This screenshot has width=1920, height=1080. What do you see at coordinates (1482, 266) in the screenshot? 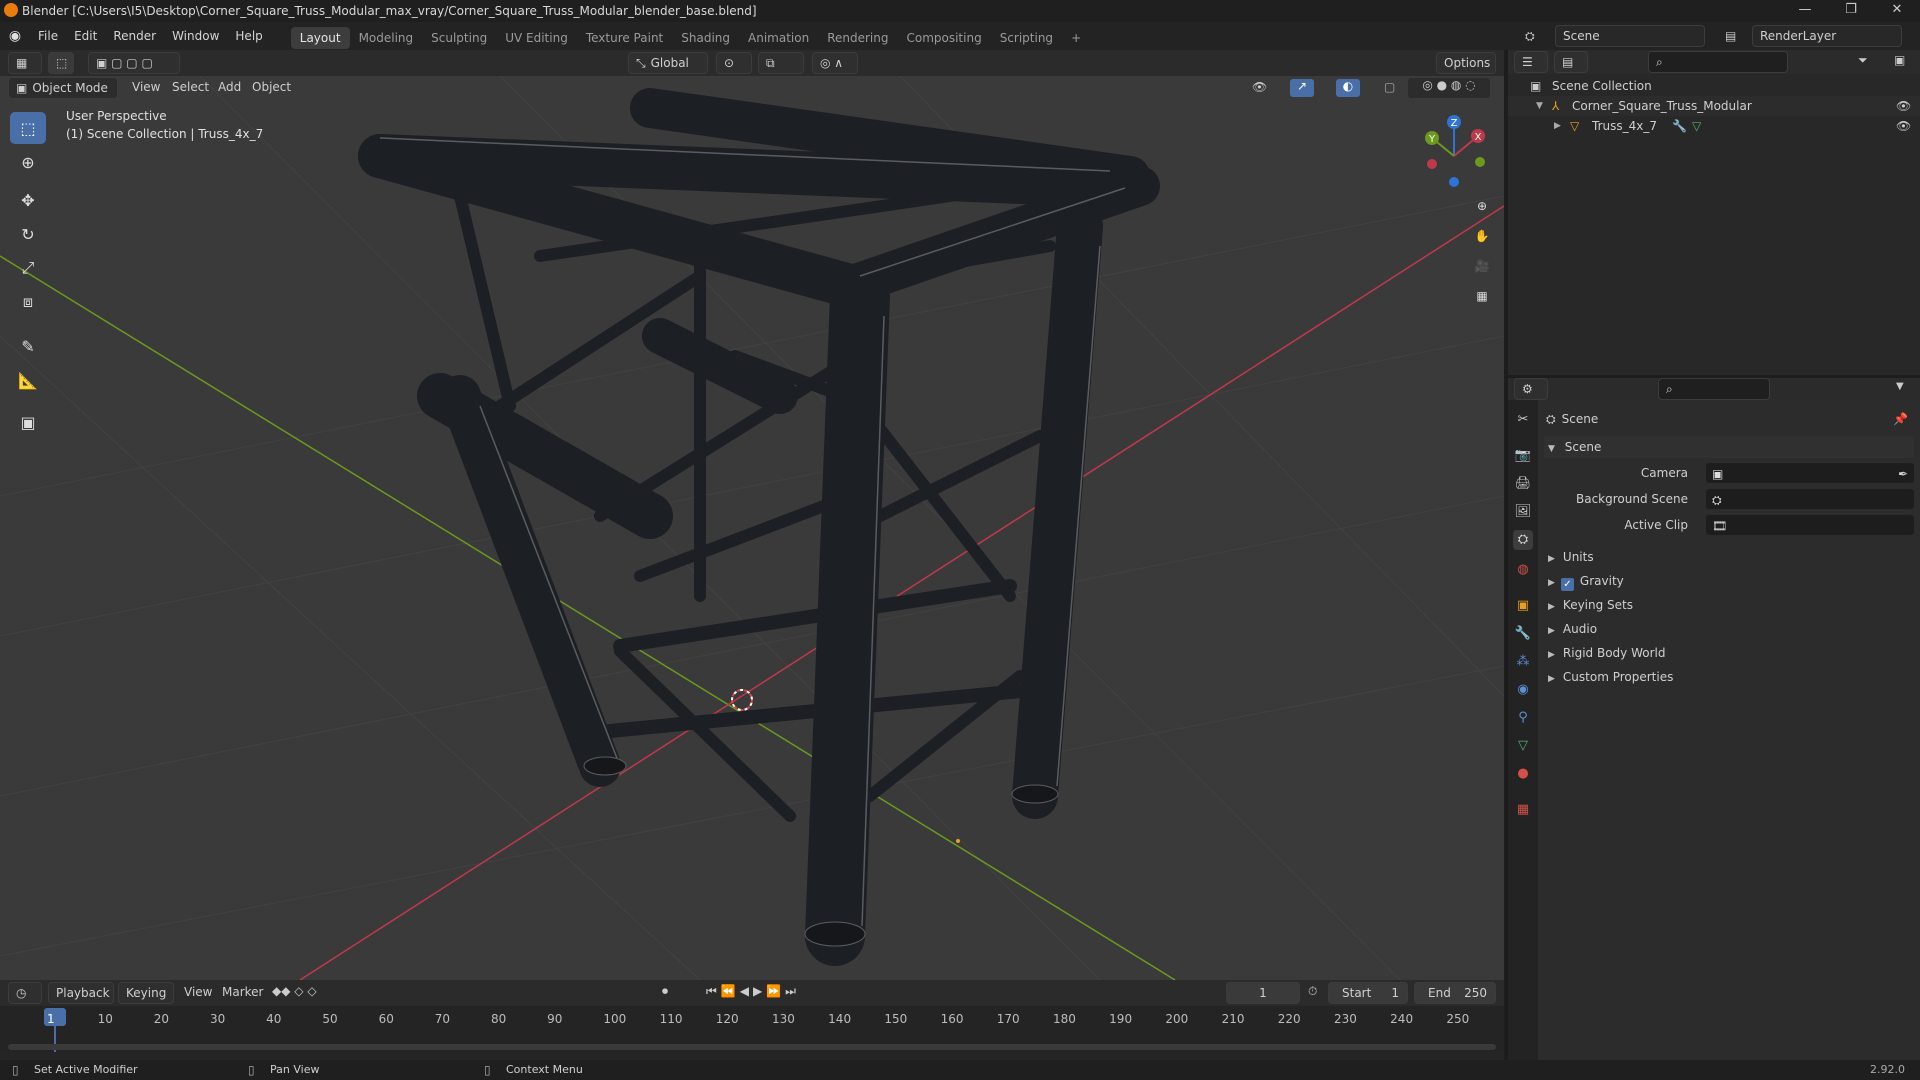
I see `camera-view-icon: 🎥` at bounding box center [1482, 266].